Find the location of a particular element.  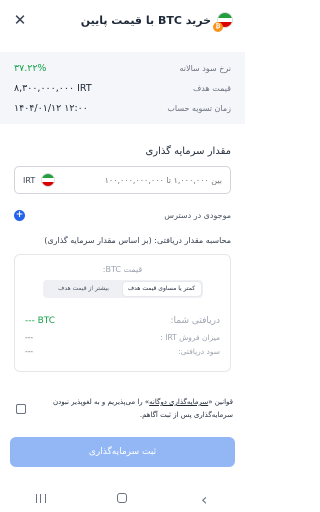

btc-iran-flag-icon: ₿ is located at coordinates (223, 22).